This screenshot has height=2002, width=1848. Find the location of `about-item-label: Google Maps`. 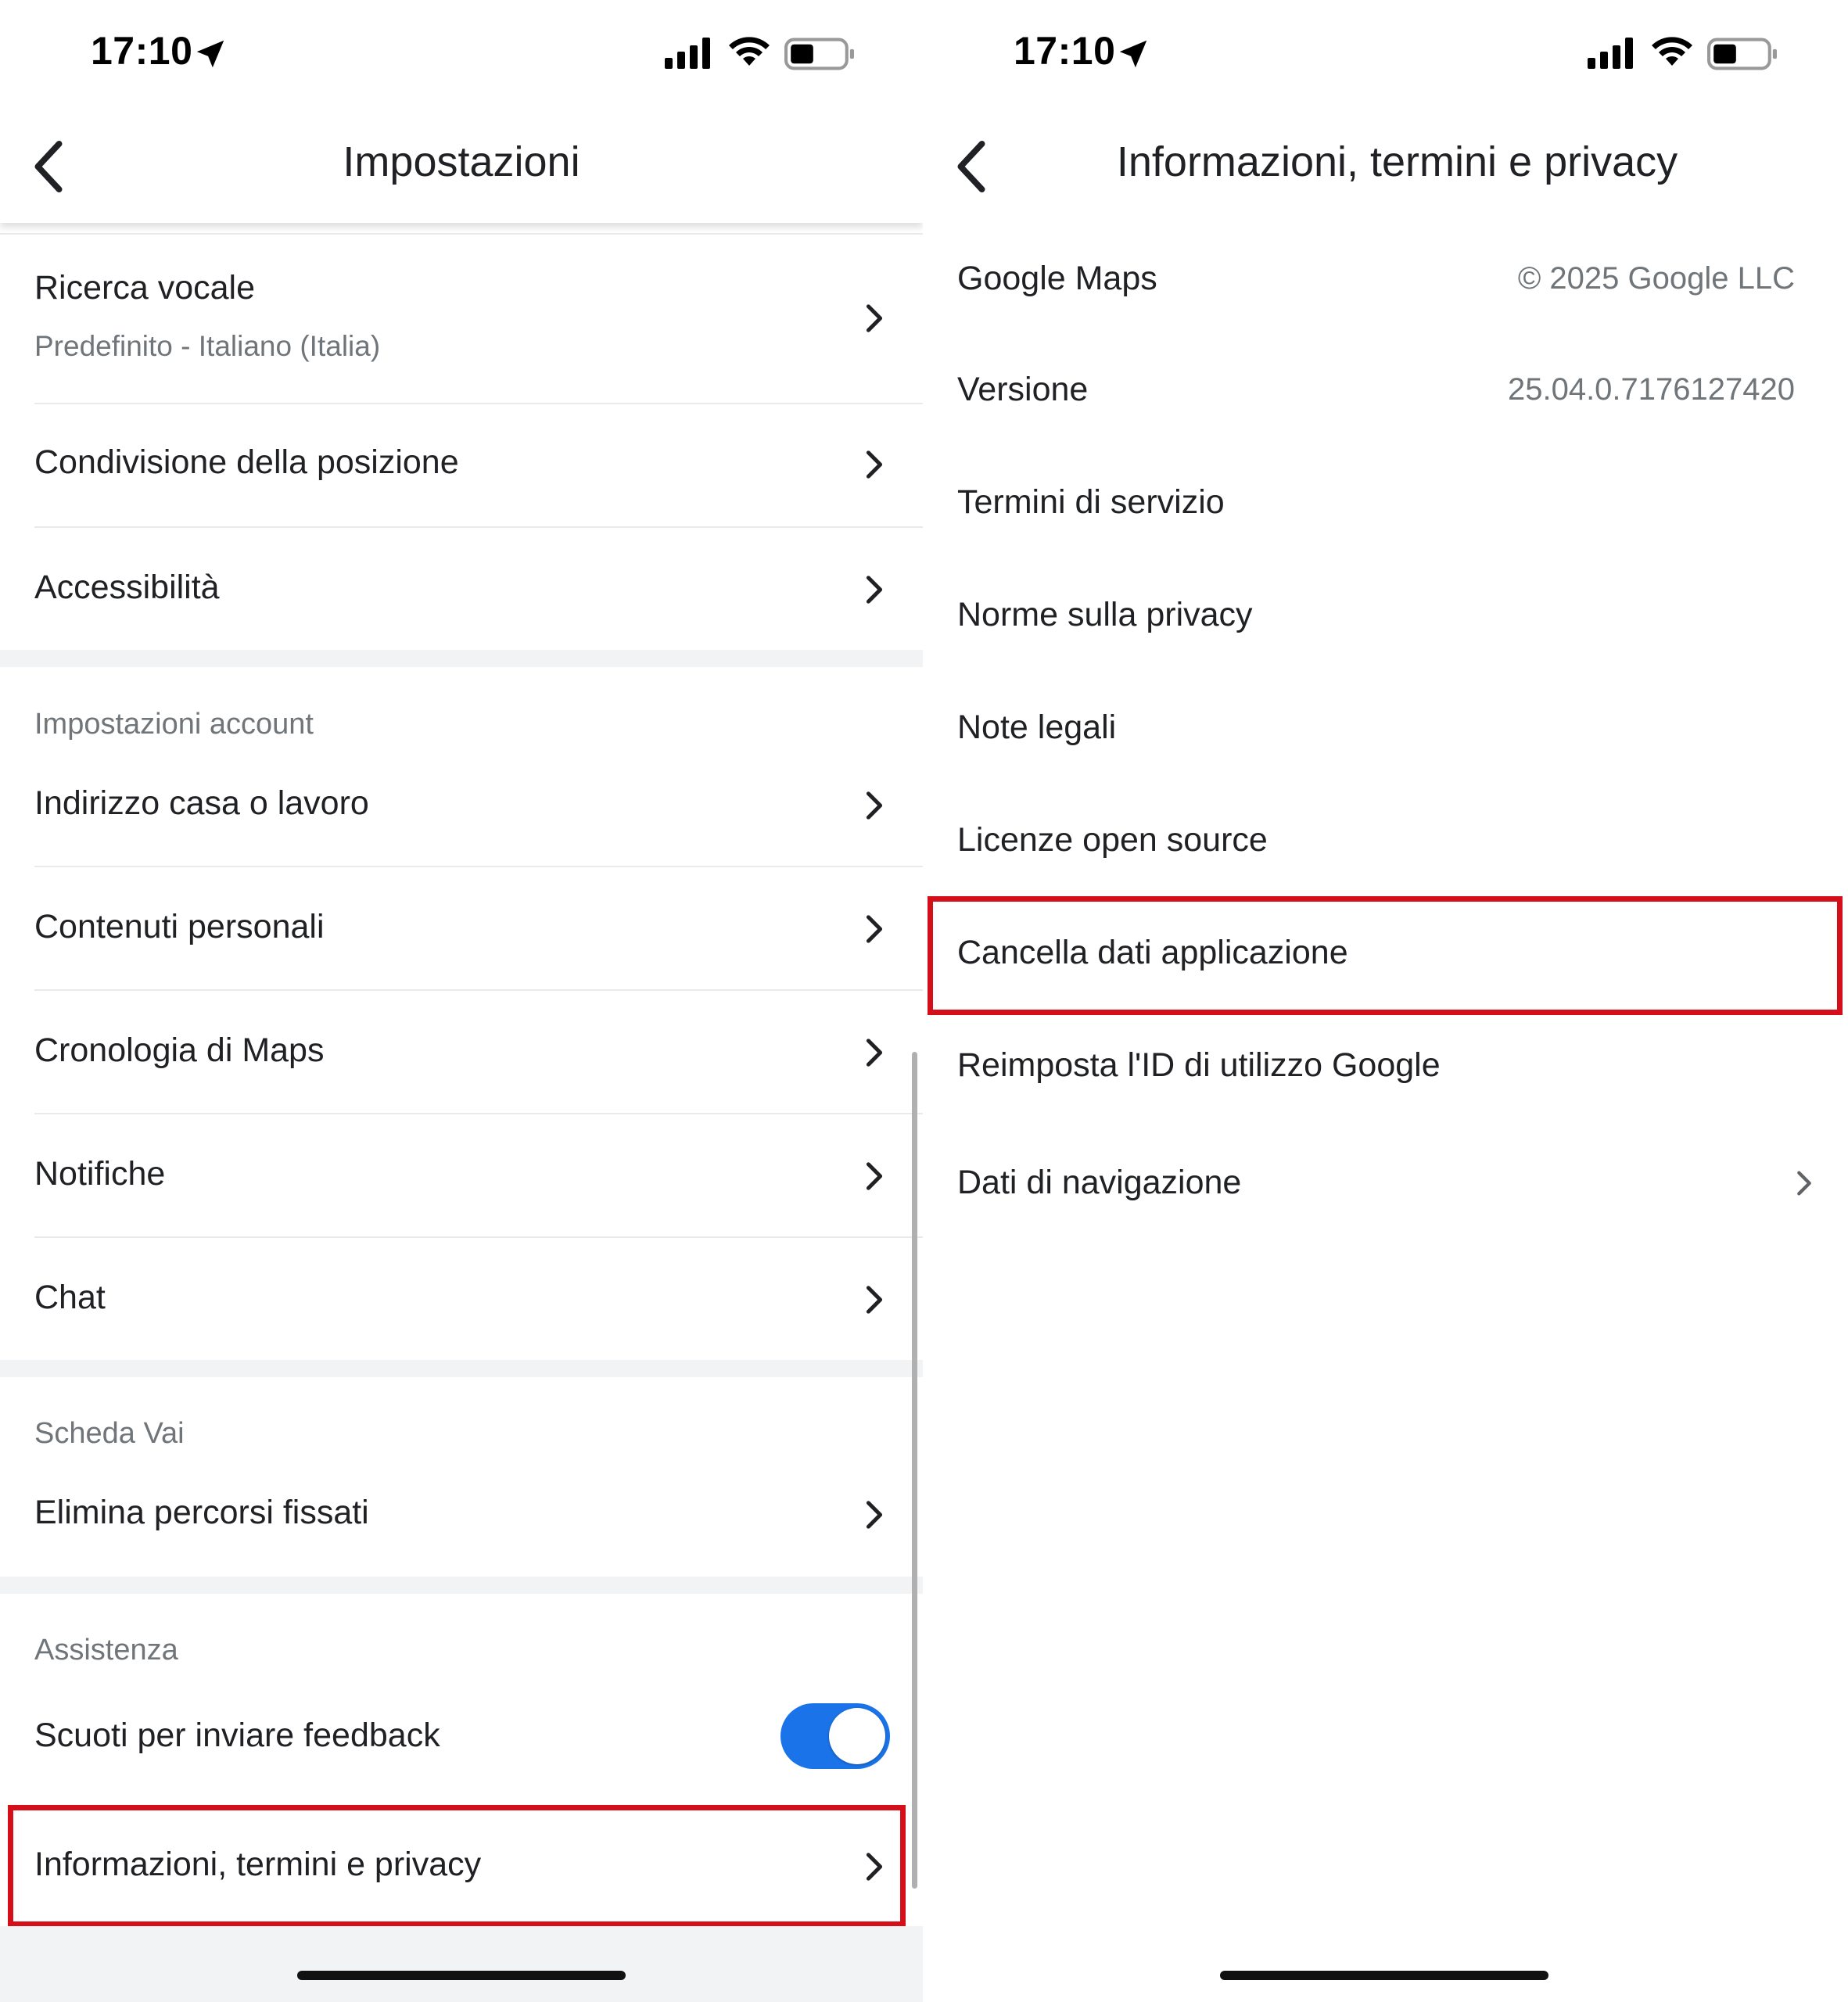

about-item-label: Google Maps is located at coordinates (1057, 278).